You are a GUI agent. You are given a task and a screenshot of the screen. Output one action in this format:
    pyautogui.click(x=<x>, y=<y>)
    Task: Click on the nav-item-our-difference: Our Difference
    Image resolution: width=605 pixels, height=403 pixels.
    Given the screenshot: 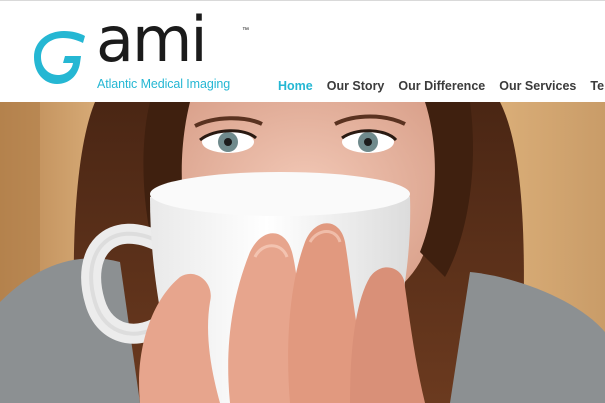 What is the action you would take?
    pyautogui.click(x=441, y=86)
    